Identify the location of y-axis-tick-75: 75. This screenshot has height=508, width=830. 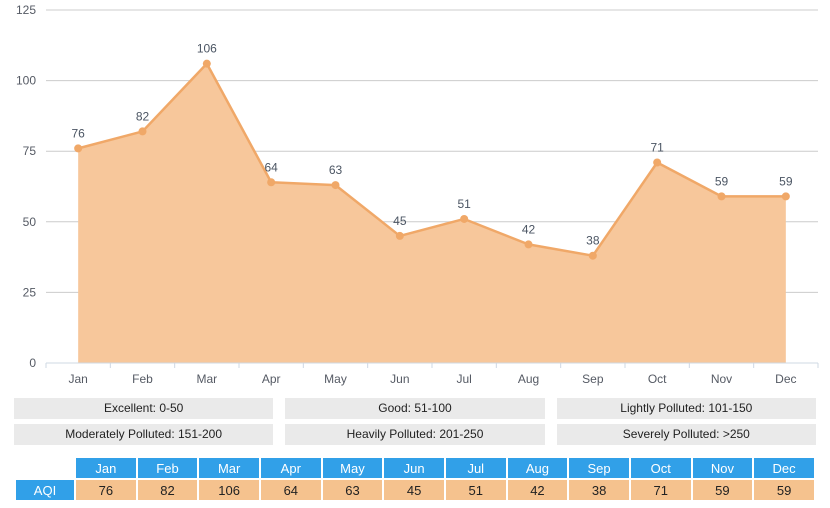
(30, 151).